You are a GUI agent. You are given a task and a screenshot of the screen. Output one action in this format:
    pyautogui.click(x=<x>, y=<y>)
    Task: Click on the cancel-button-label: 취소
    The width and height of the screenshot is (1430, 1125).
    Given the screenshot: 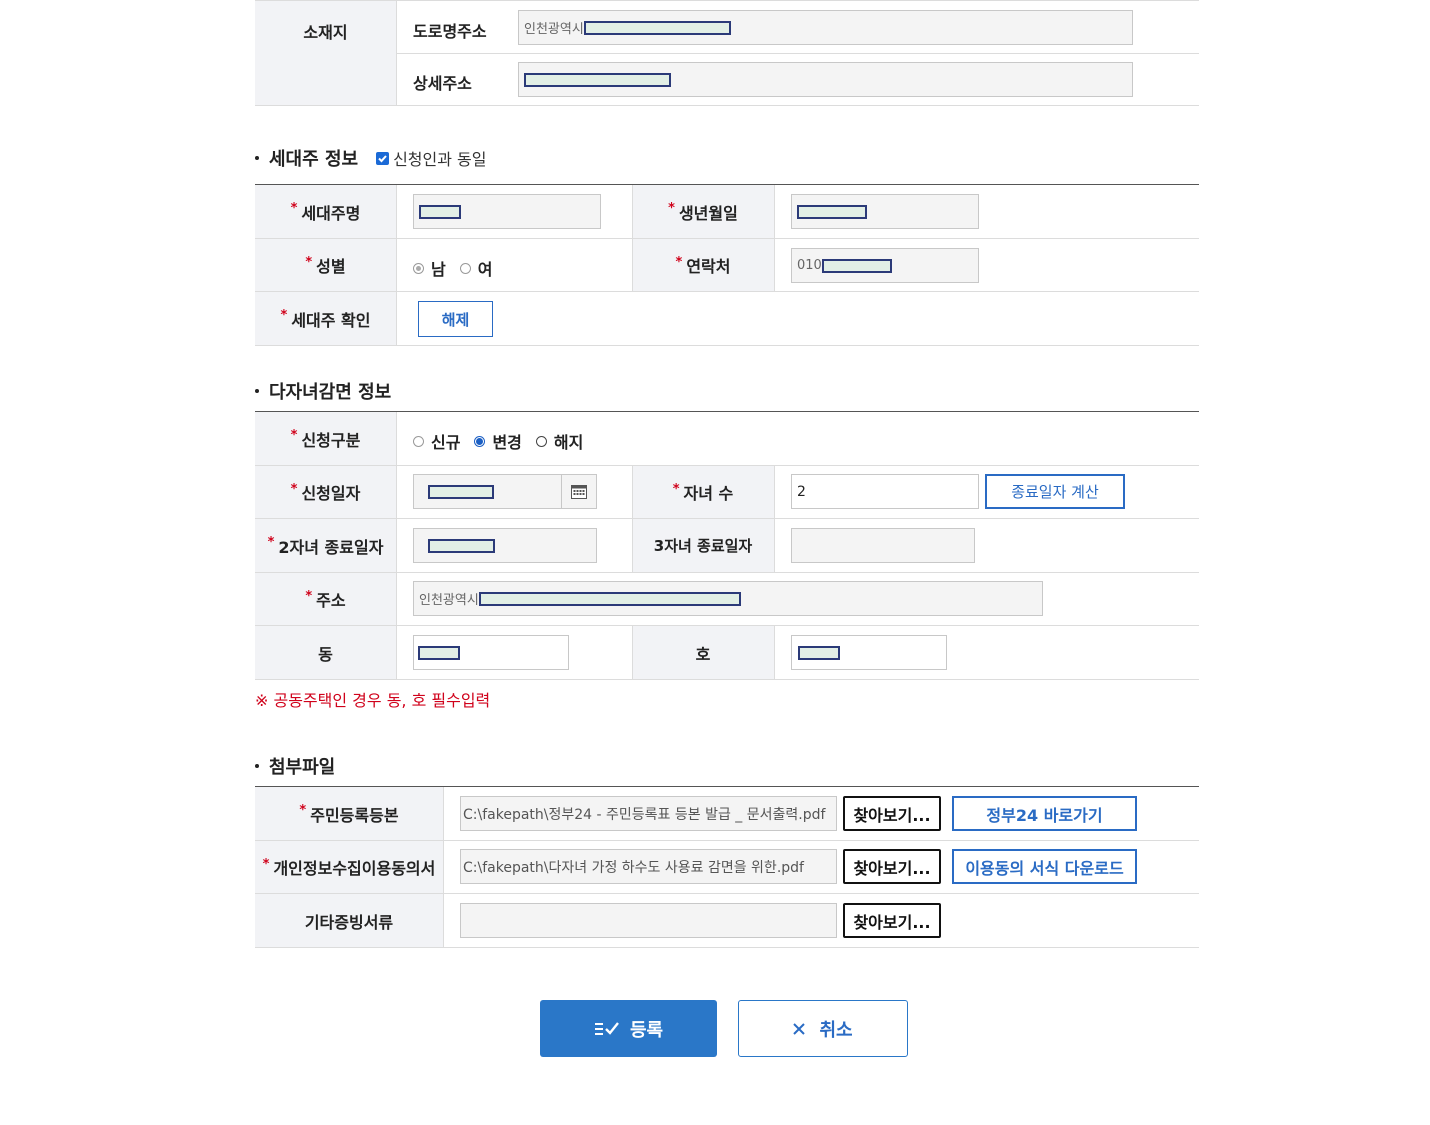 What is the action you would take?
    pyautogui.click(x=836, y=1030)
    